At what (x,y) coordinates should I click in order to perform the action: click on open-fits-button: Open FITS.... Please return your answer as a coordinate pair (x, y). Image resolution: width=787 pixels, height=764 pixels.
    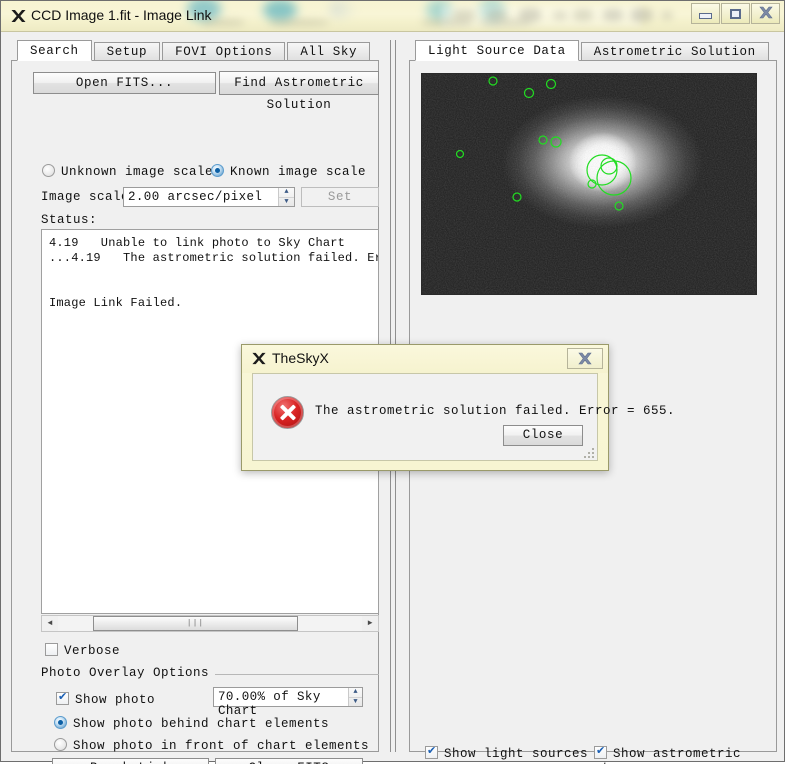
    Looking at the image, I should click on (124, 83).